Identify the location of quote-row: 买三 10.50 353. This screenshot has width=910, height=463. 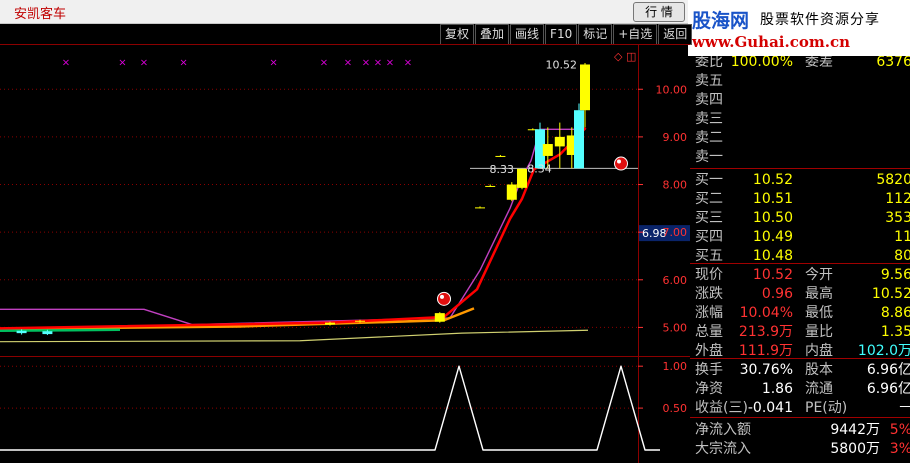
(800, 218).